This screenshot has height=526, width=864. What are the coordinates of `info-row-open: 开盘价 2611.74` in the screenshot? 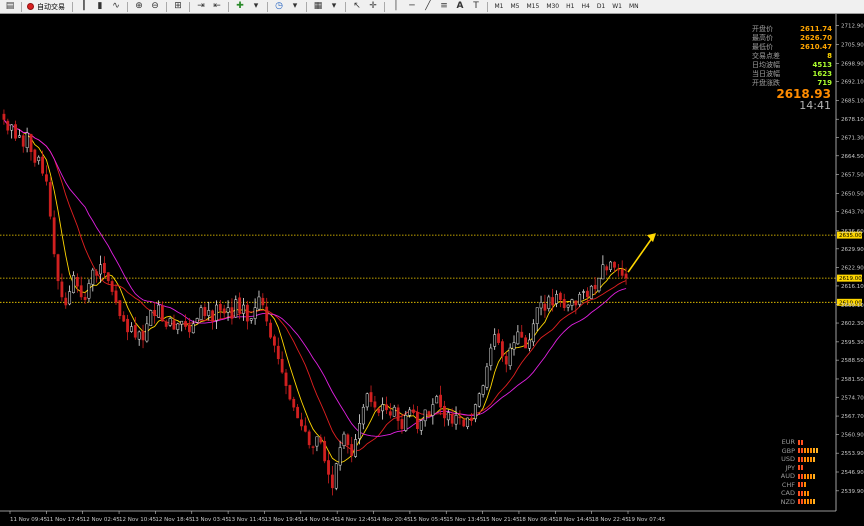 It's located at (792, 29).